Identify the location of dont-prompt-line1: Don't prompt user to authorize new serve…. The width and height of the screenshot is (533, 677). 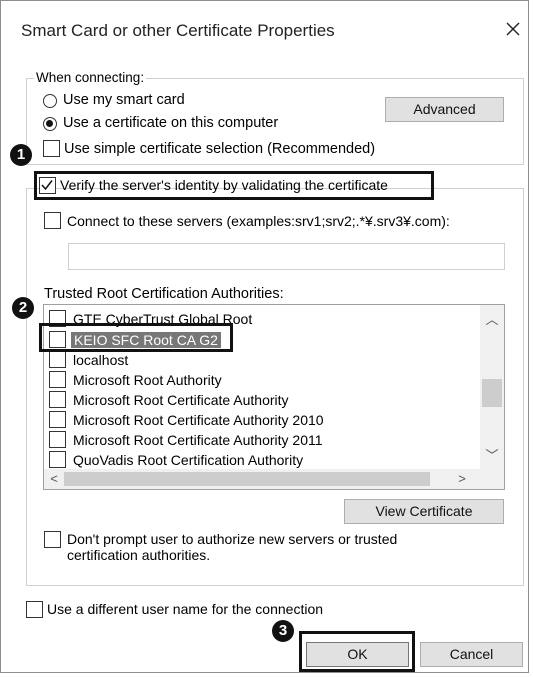
(232, 539).